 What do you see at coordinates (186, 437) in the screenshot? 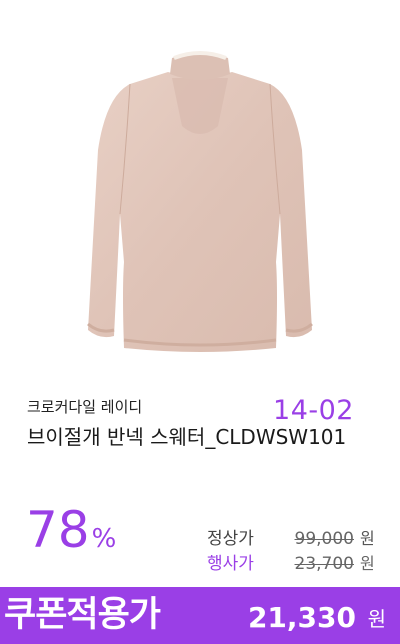
I see `product-name: 브이절개 반넥 스웨터_CLDWSW101` at bounding box center [186, 437].